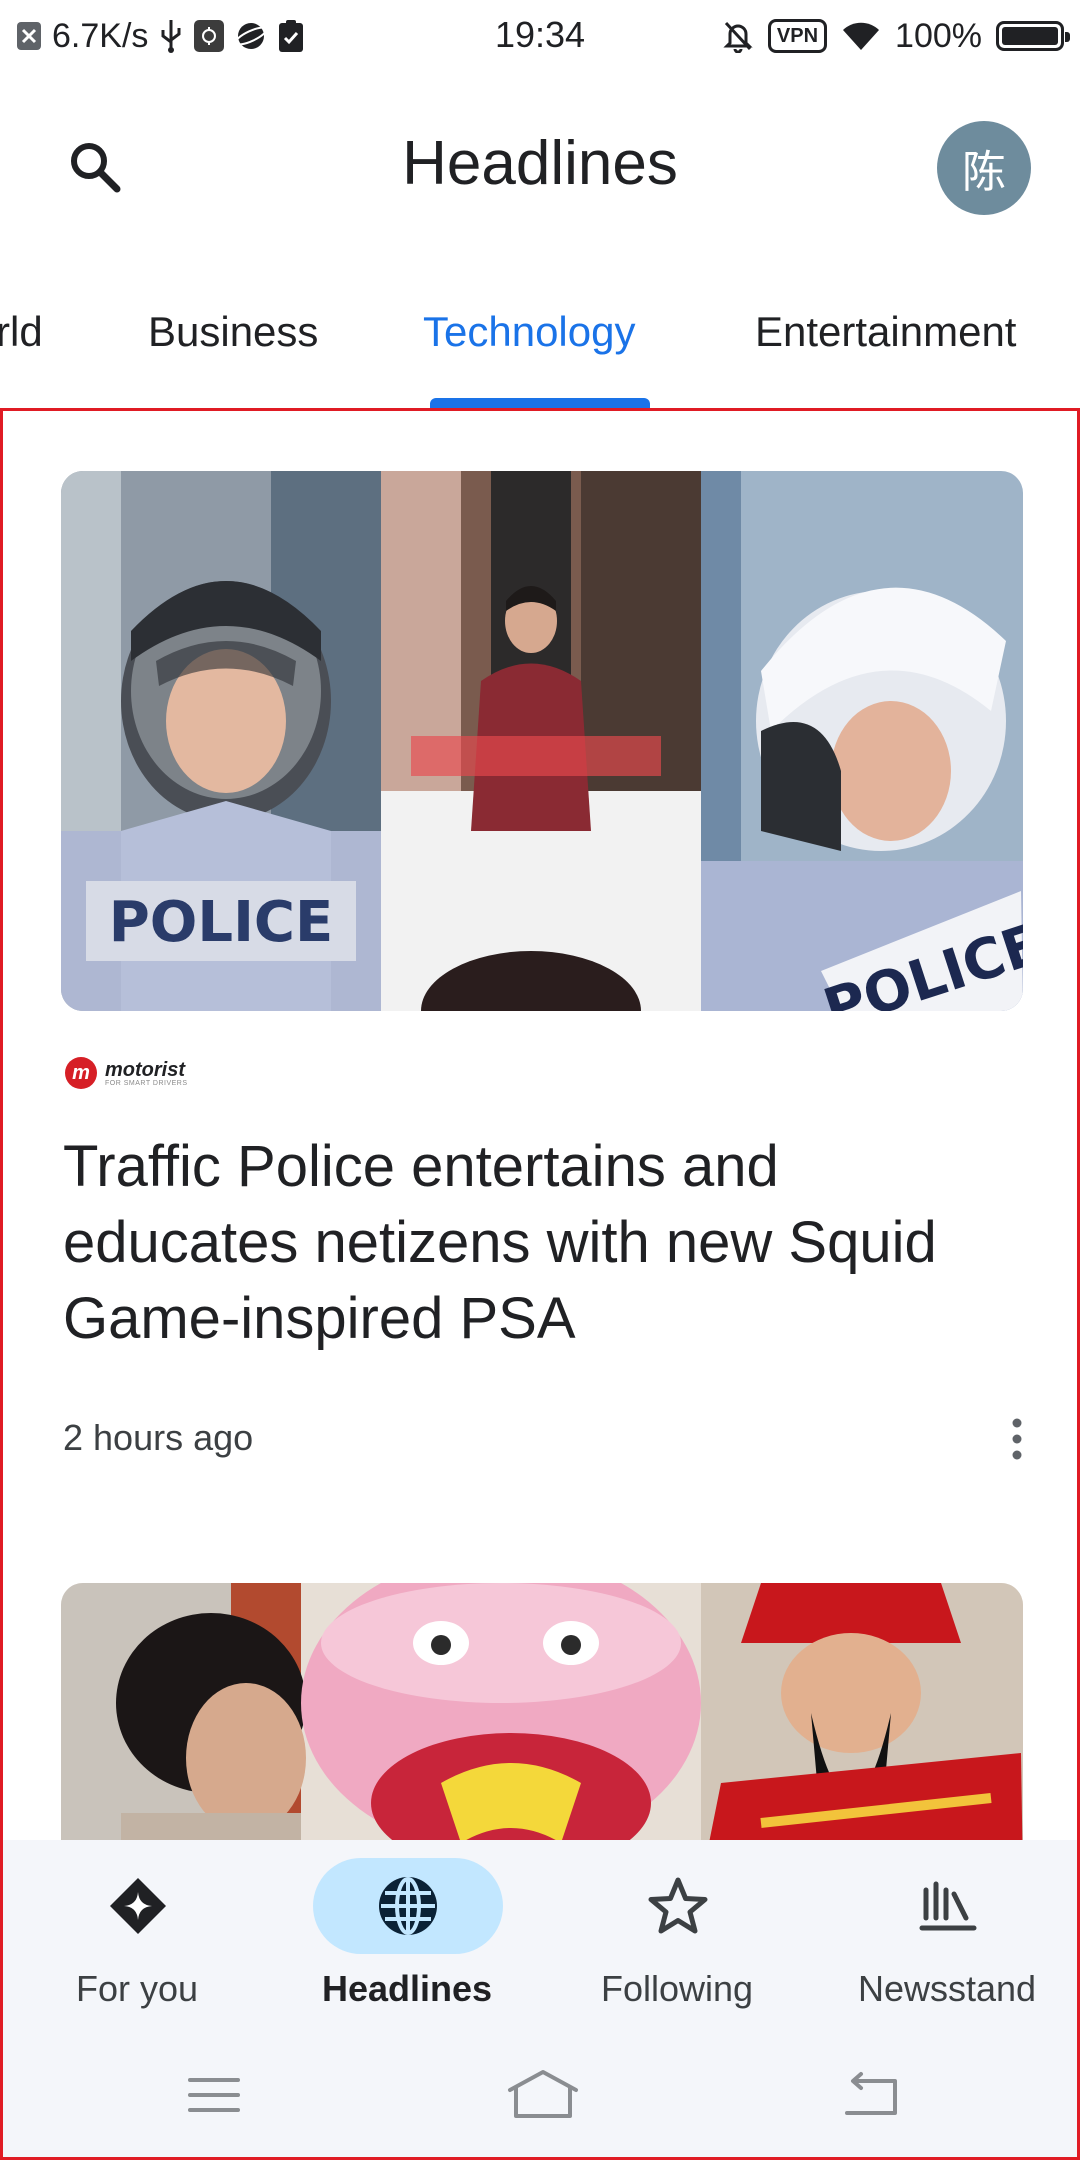  Describe the element at coordinates (81, 1073) in the screenshot. I see `publisher-logo-icon: m` at that location.